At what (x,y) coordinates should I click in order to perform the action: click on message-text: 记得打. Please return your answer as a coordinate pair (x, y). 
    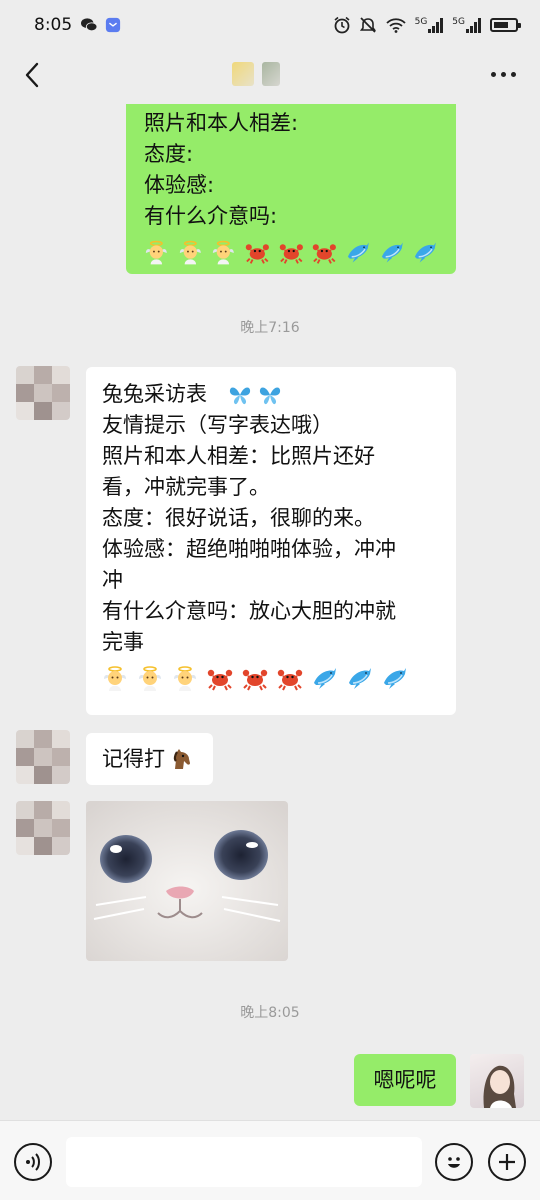
    Looking at the image, I should click on (133, 758).